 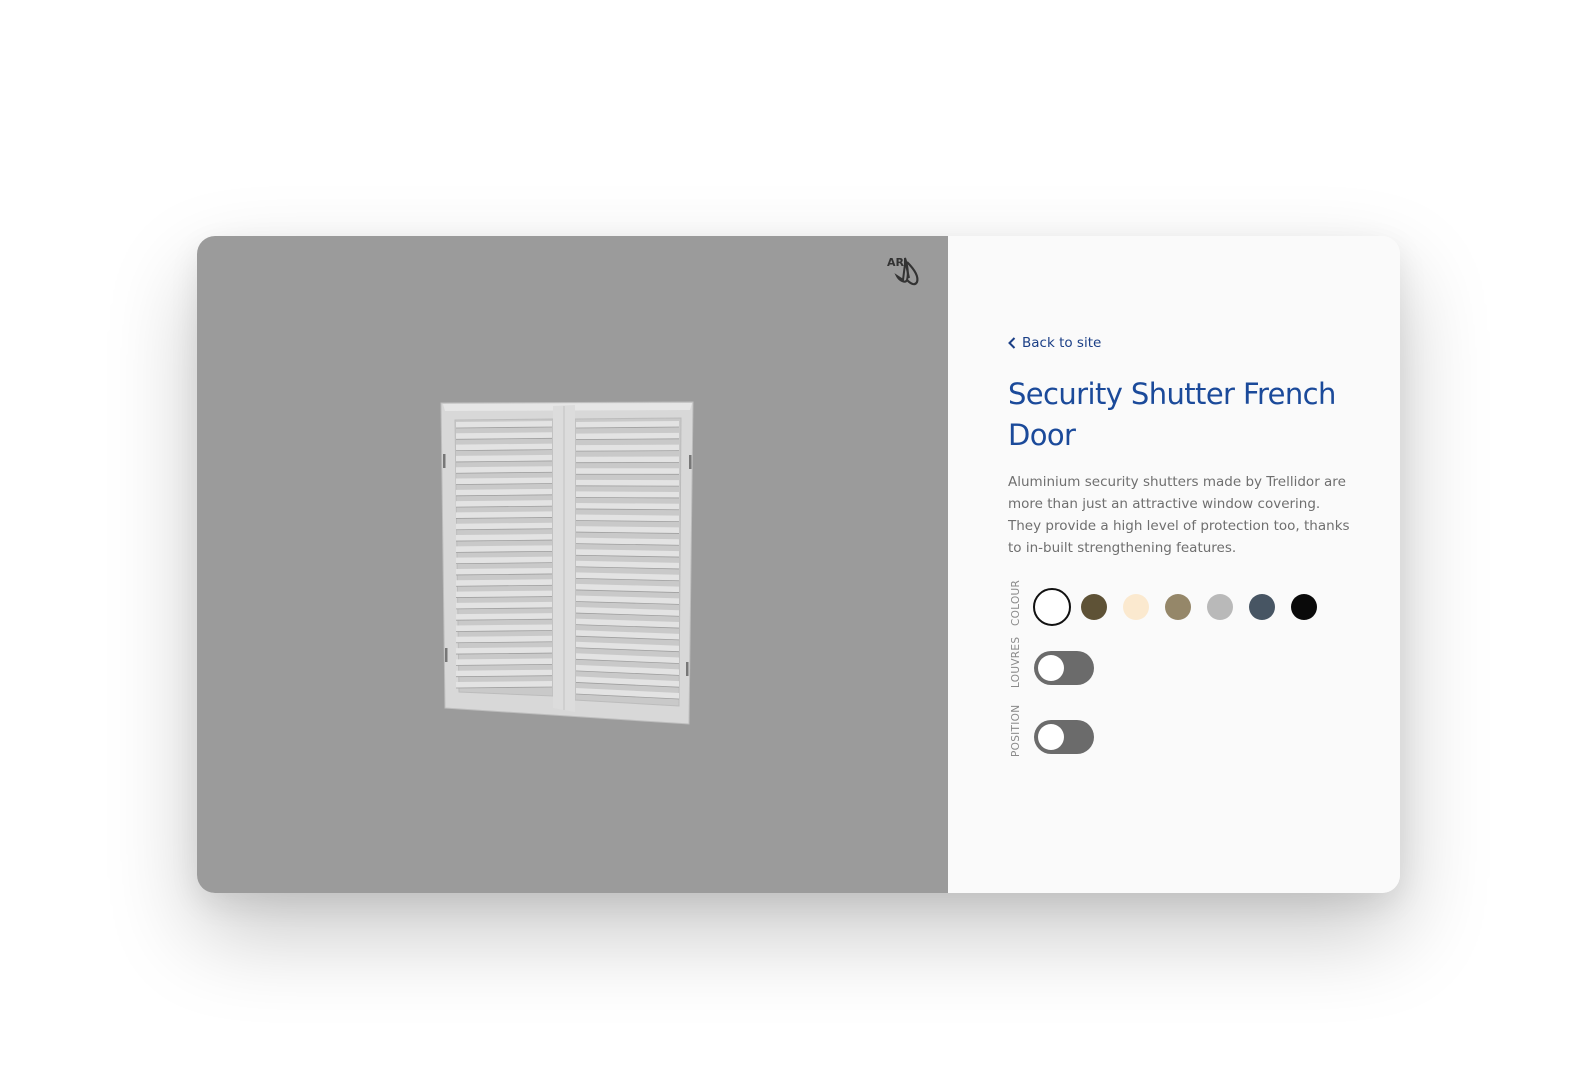 I want to click on swatch-black, so click(x=1304, y=607).